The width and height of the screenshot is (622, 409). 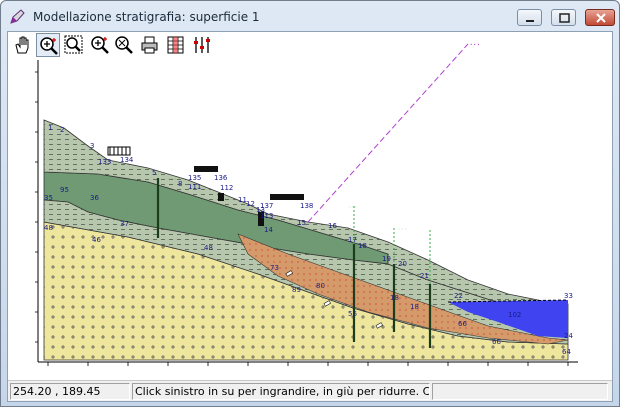 I want to click on sliders-icon, so click(x=202, y=45).